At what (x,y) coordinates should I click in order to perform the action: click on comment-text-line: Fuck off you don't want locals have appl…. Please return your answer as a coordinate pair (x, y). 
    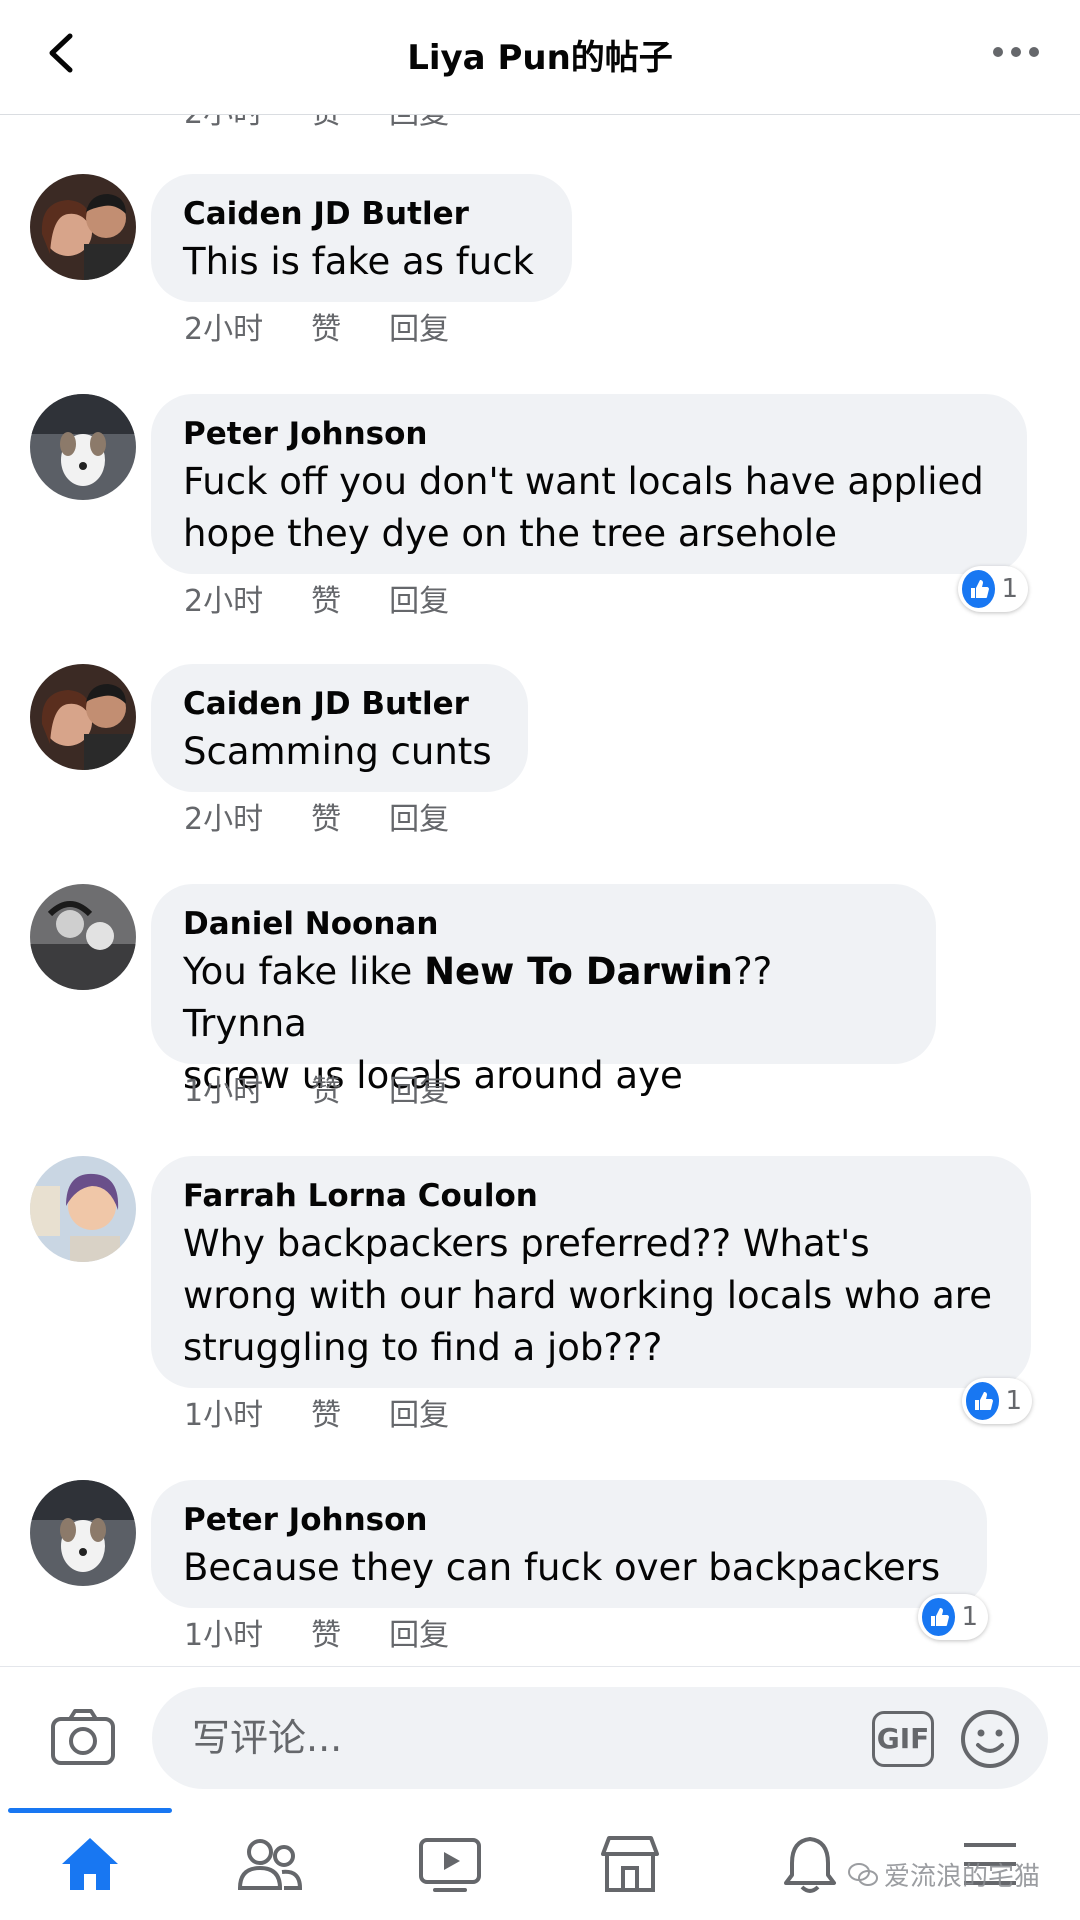
    Looking at the image, I should click on (583, 481).